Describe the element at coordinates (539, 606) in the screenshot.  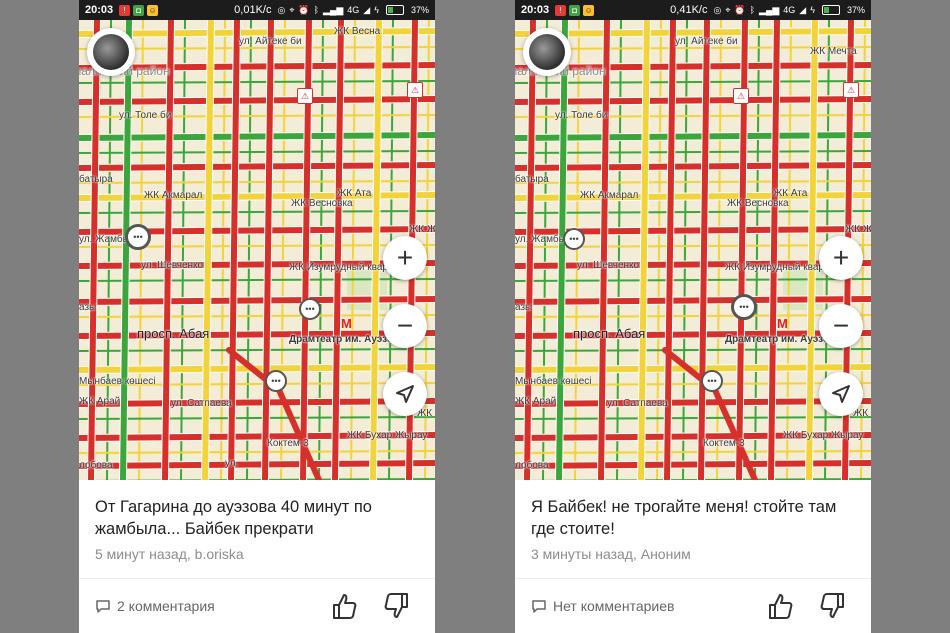
I see `comment-icon` at that location.